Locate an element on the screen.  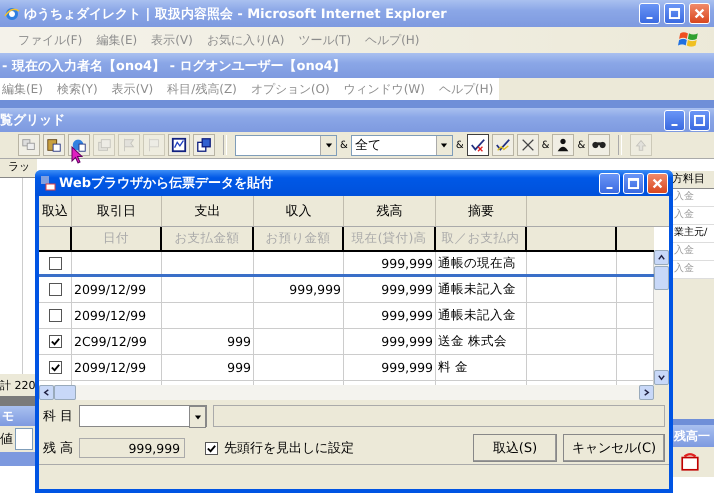
menu-item: ファイル(F) is located at coordinates (50, 40).